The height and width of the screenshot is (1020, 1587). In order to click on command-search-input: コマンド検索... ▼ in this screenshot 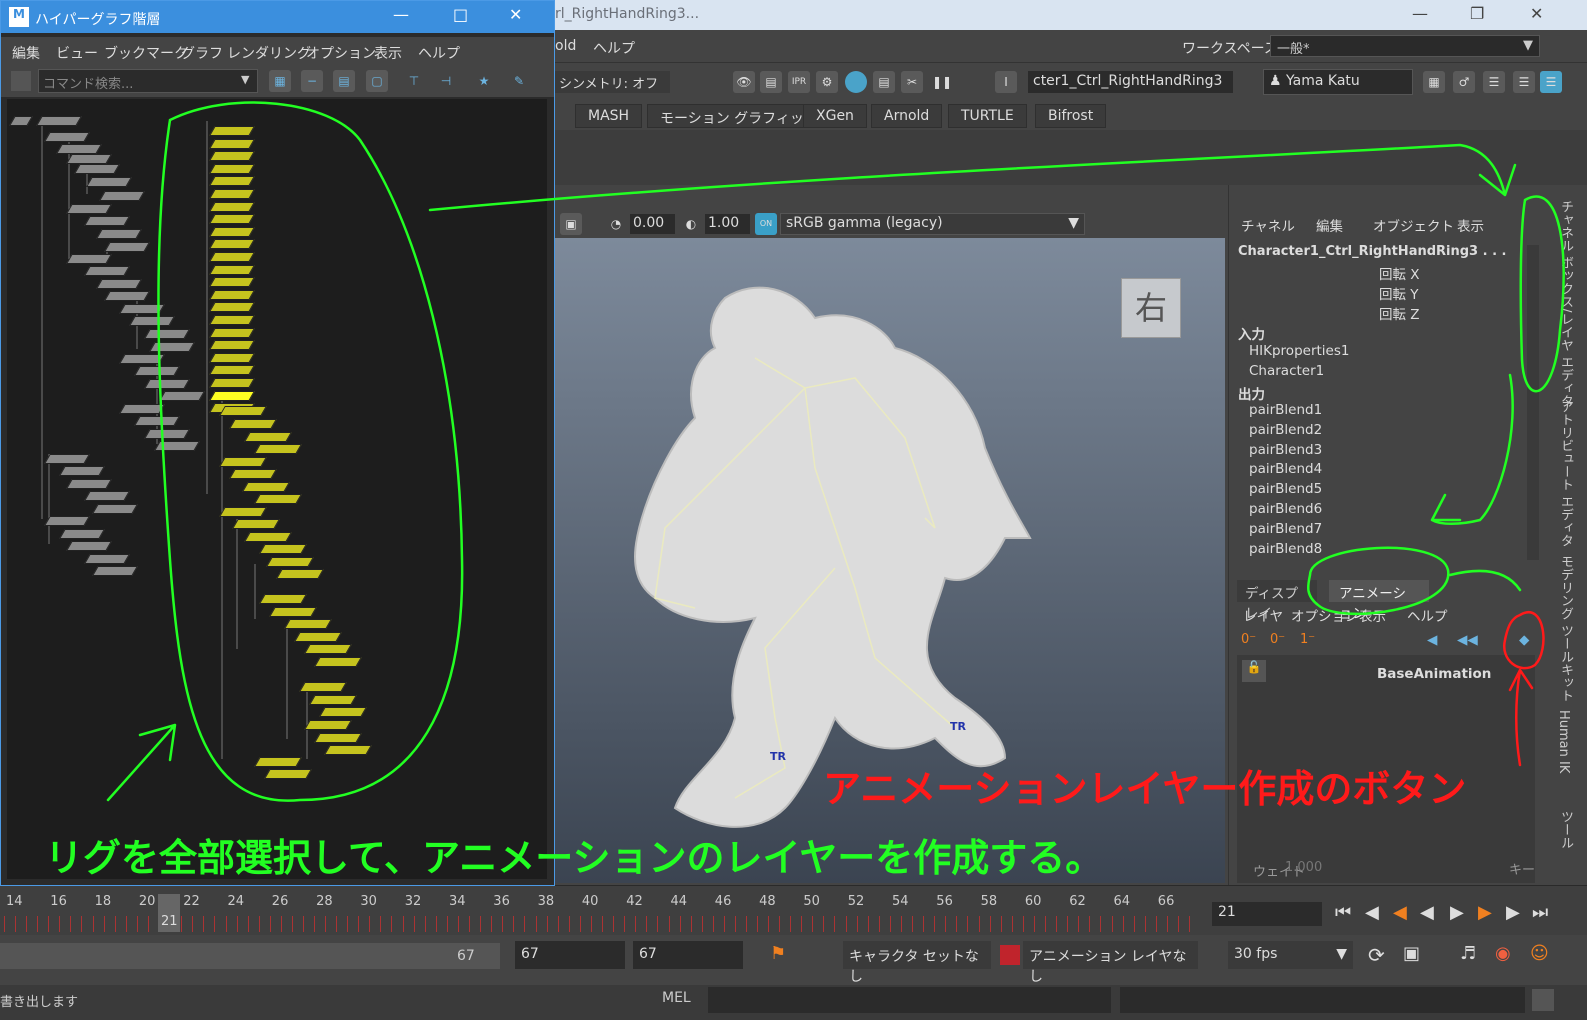, I will do `click(148, 81)`.